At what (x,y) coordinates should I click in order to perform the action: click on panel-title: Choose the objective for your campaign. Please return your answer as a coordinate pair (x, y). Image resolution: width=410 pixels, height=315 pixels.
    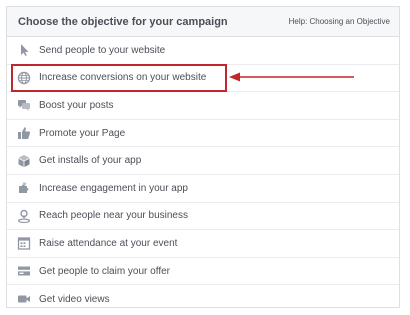
    Looking at the image, I should click on (123, 21).